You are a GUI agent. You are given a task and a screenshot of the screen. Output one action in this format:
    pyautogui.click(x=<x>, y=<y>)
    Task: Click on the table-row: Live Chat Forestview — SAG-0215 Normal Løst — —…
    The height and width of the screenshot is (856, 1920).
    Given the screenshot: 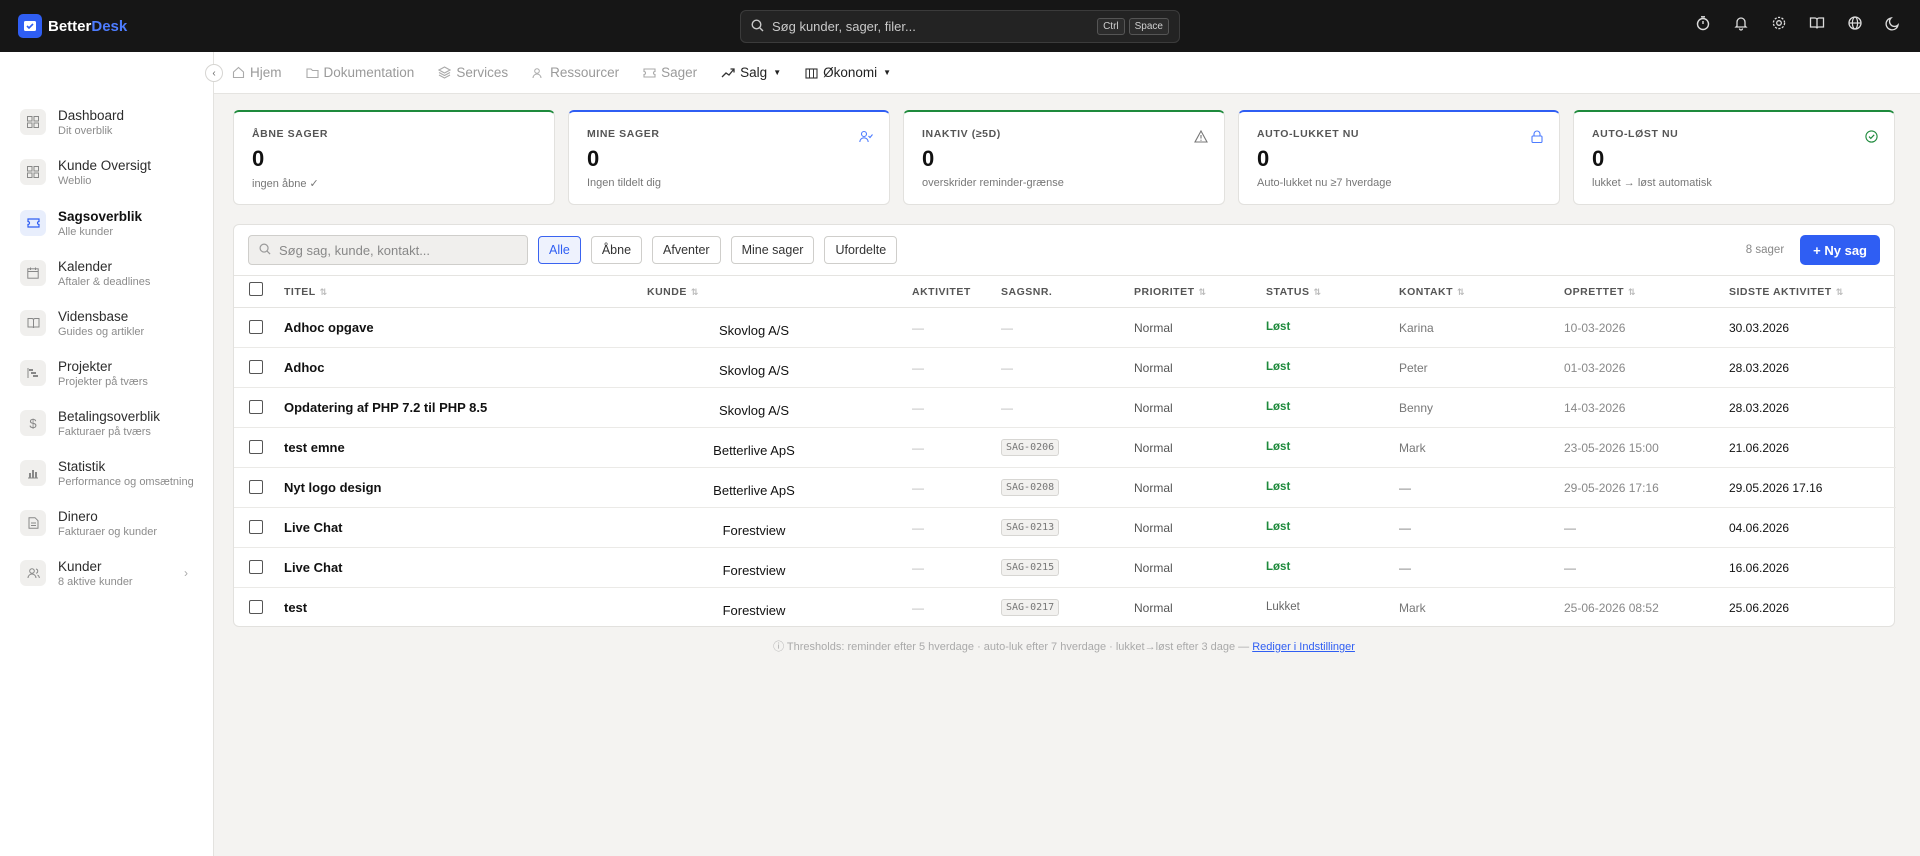 What is the action you would take?
    pyautogui.click(x=1065, y=568)
    